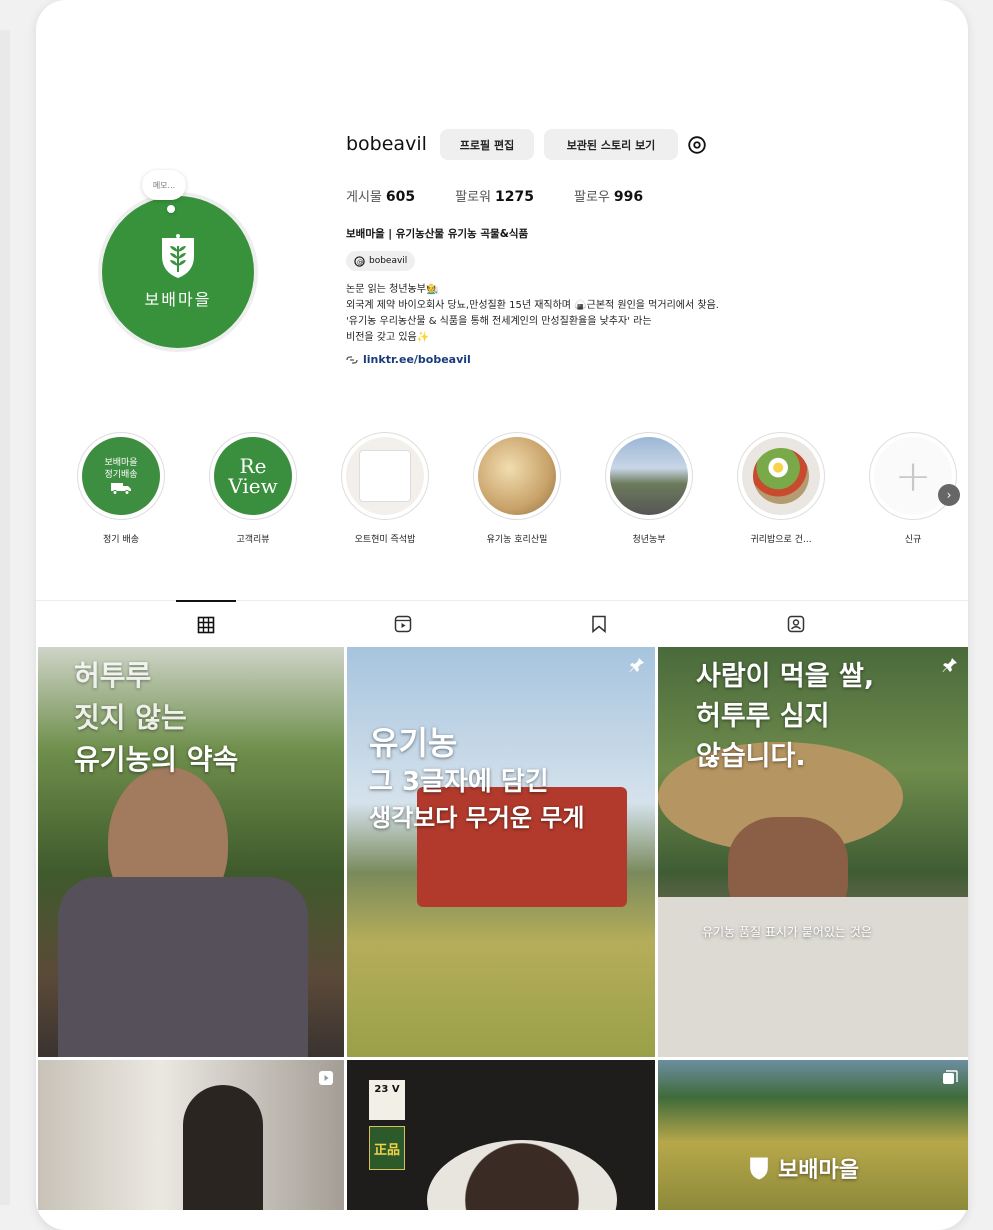 Image resolution: width=993 pixels, height=1230 pixels. I want to click on highlight-badge: 보배마을 정기배송, so click(121, 469).